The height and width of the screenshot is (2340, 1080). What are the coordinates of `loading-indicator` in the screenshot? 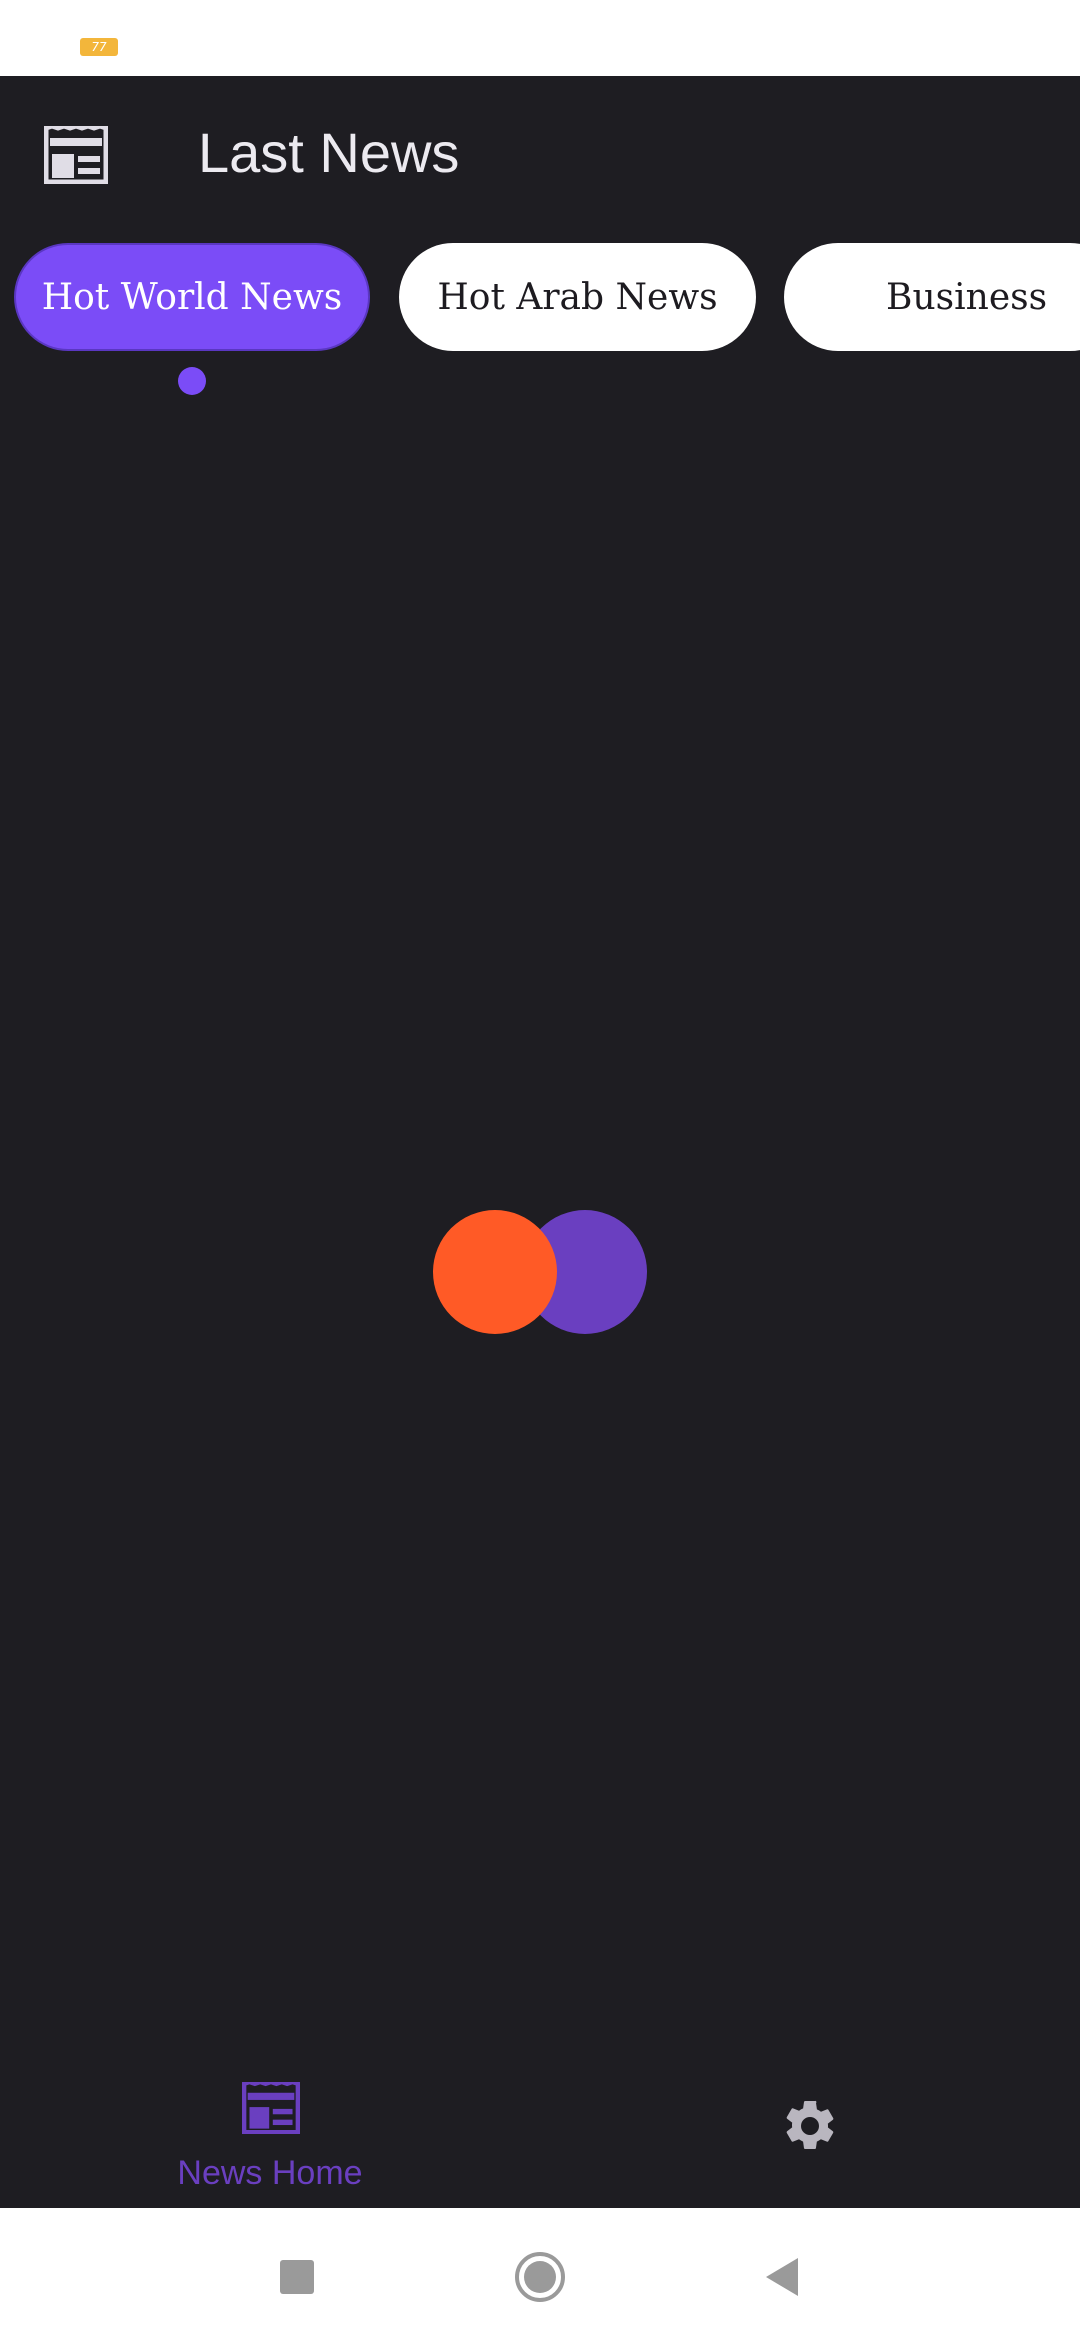 It's located at (540, 1273).